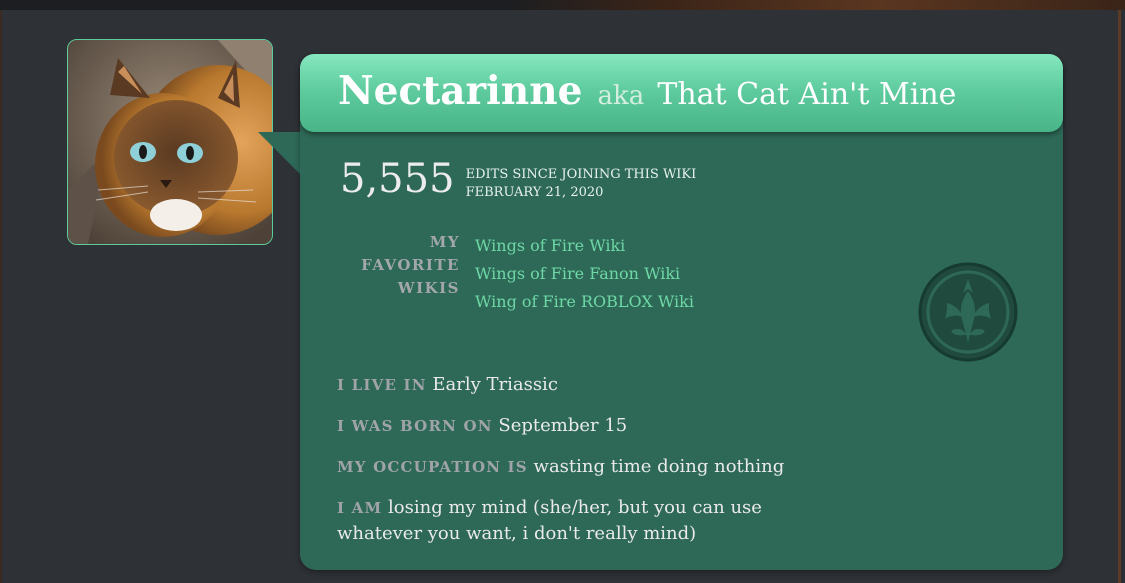  I want to click on dragon-emblem-icon, so click(968, 312).